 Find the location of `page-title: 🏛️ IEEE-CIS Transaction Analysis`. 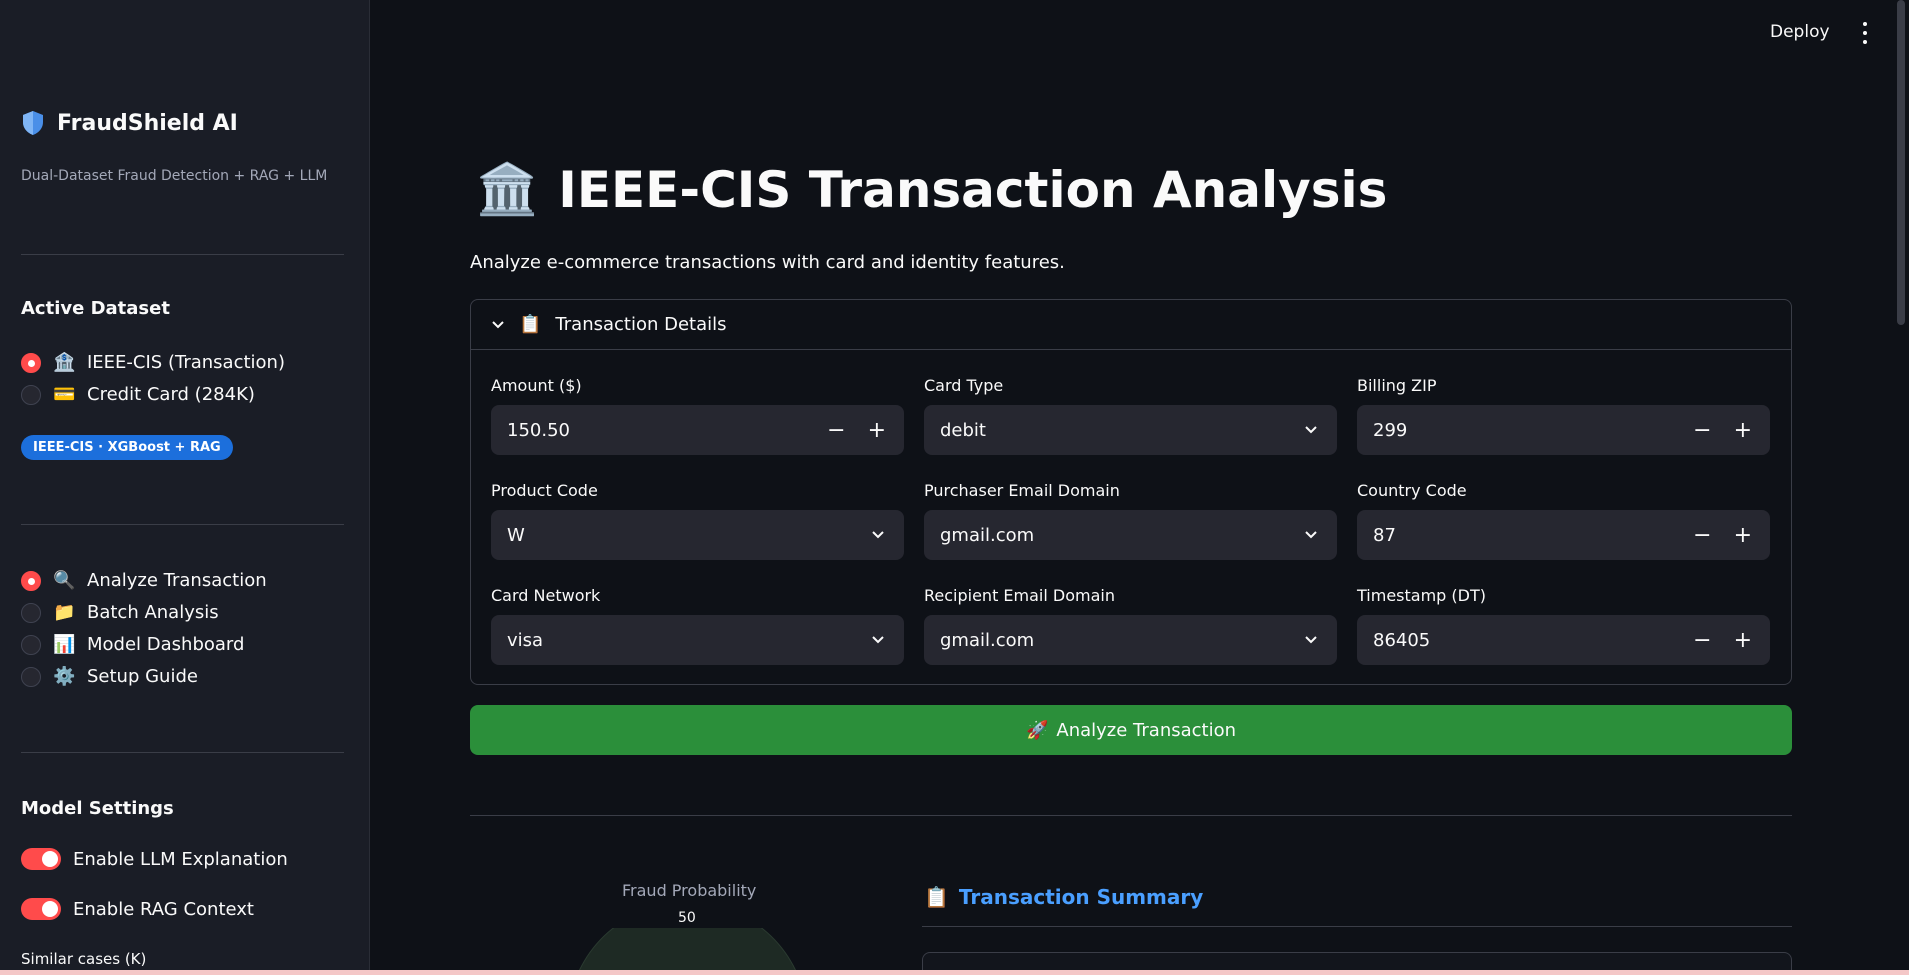

page-title: 🏛️ IEEE-CIS Transaction Analysis is located at coordinates (931, 189).